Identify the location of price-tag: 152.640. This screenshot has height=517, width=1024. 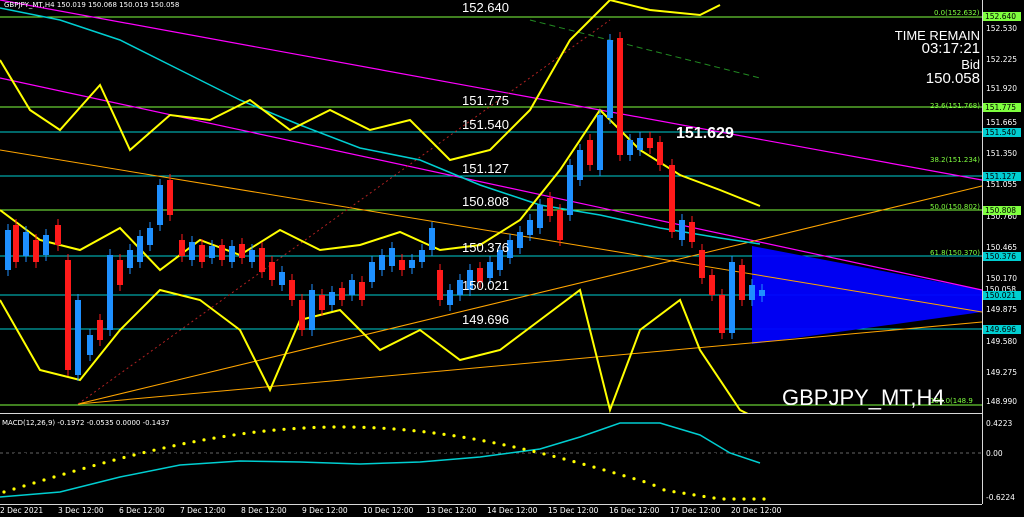
(1002, 16).